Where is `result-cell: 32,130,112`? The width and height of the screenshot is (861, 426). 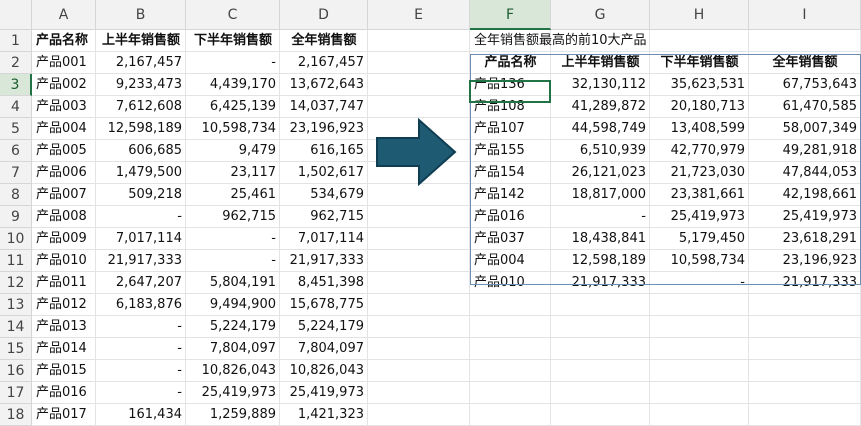
result-cell: 32,130,112 is located at coordinates (600, 85).